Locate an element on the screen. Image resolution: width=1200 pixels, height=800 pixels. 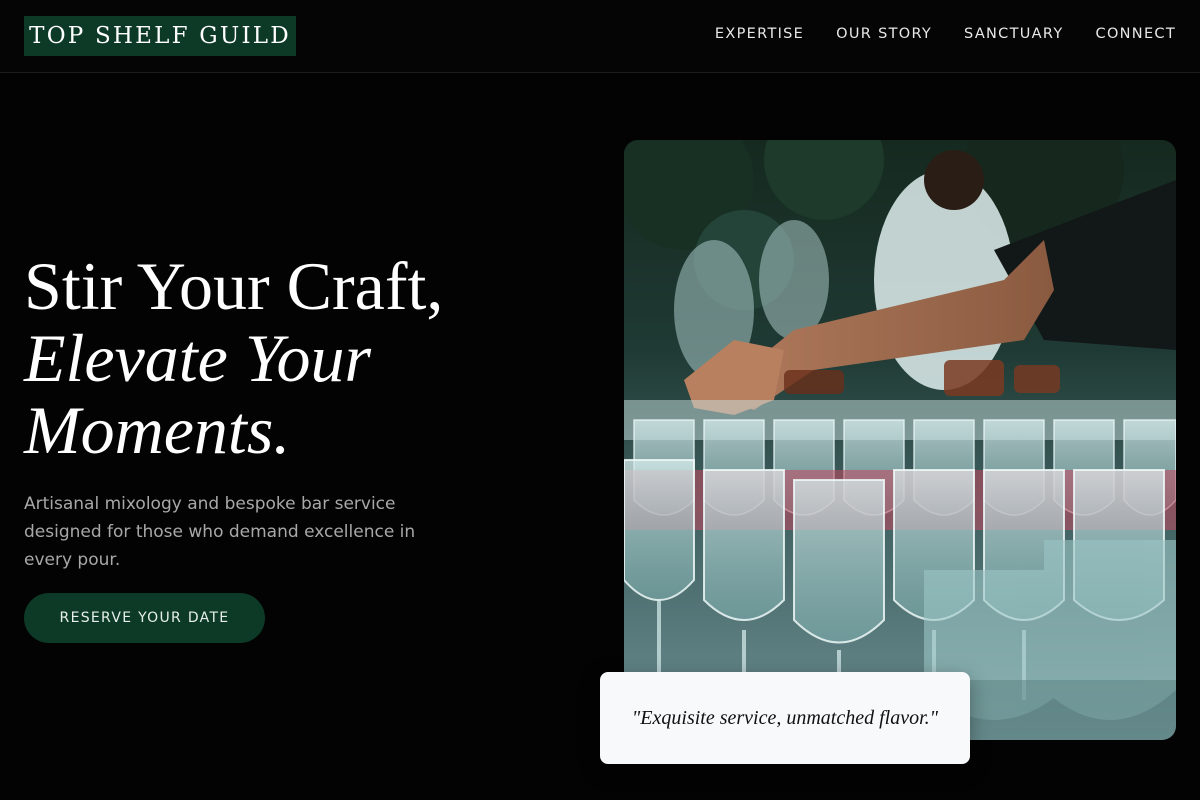
hero-title-line-2: Elevate Your is located at coordinates (197, 358).